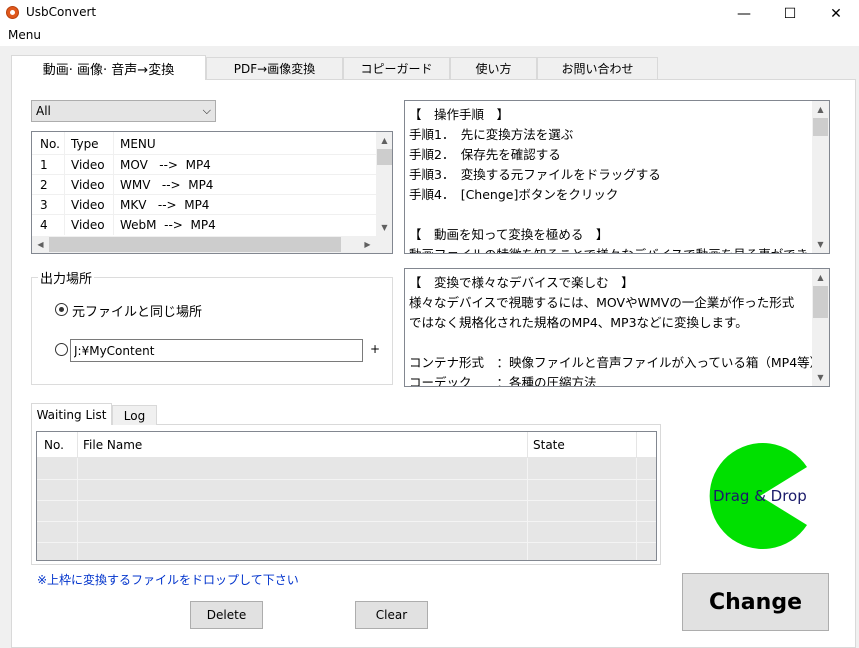  What do you see at coordinates (367, 244) in the screenshot?
I see `scroll-right-icon: ▶` at bounding box center [367, 244].